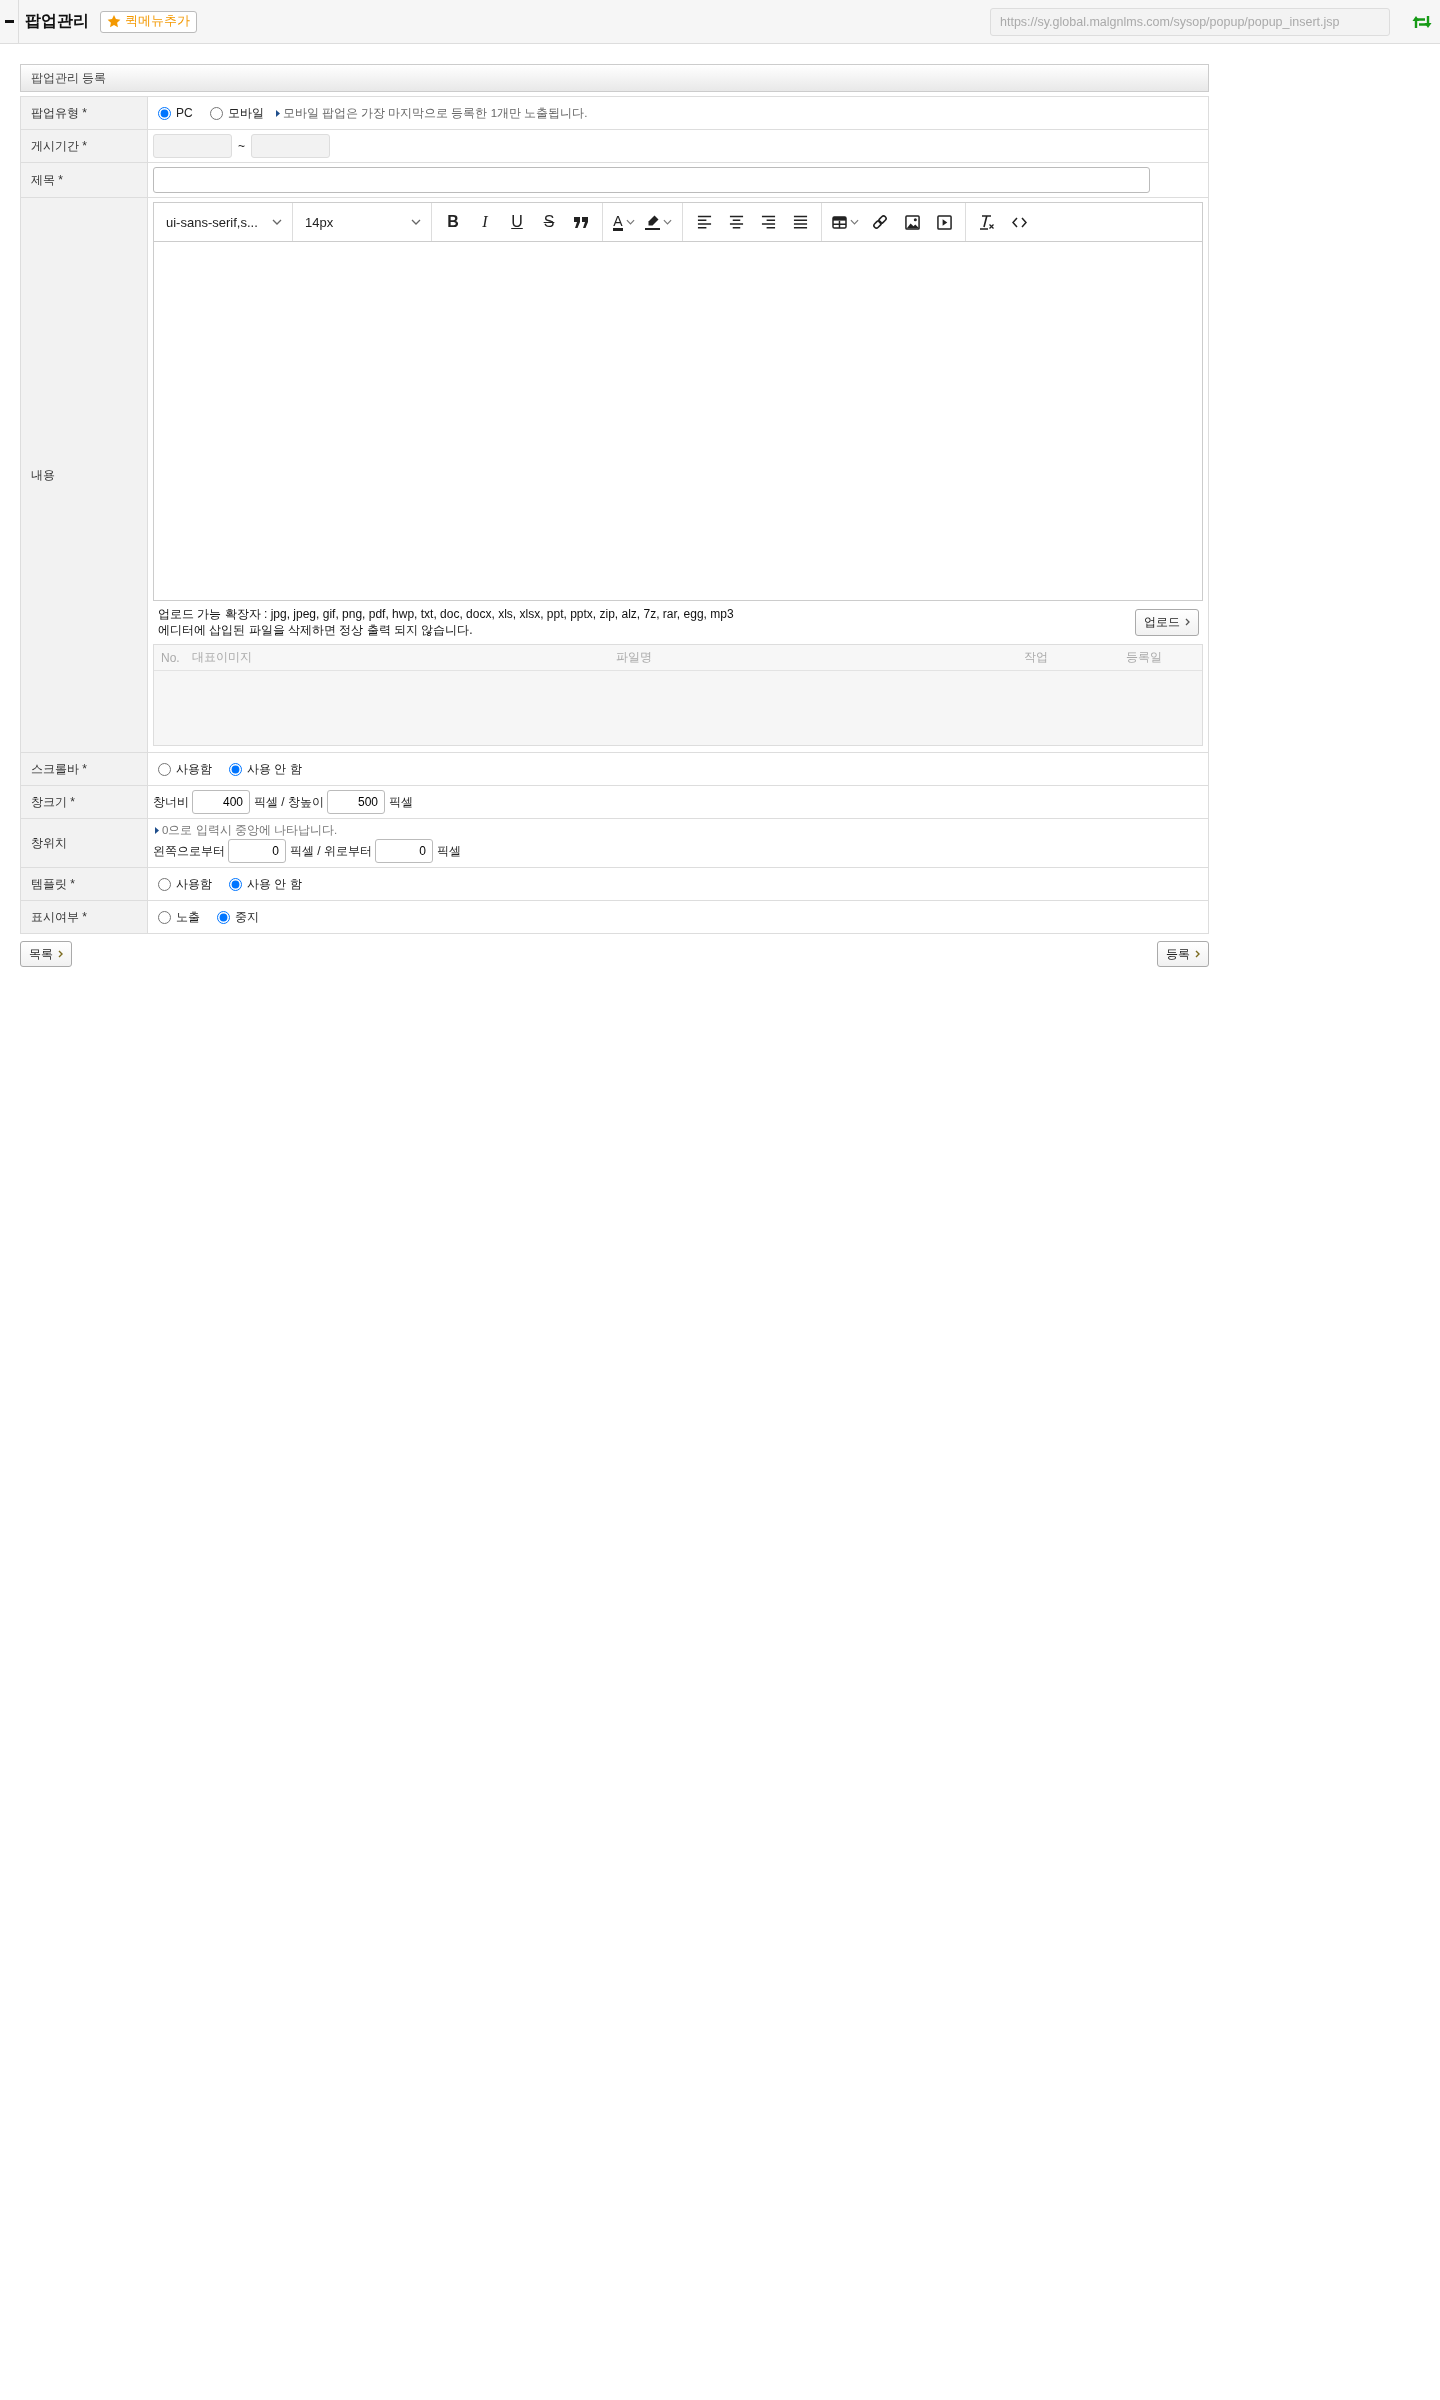  What do you see at coordinates (114, 21) in the screenshot?
I see `star-icon` at bounding box center [114, 21].